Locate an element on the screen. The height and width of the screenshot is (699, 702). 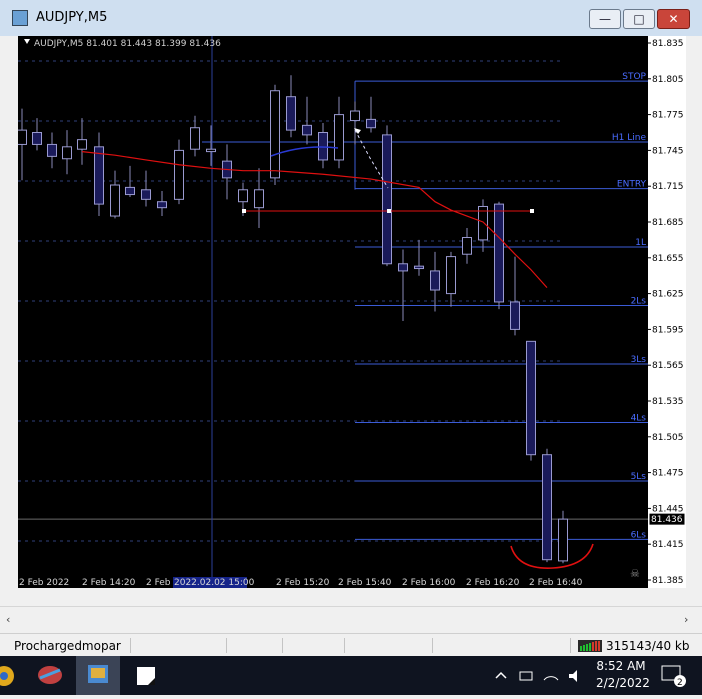
price-tick-label: 81.685 is located at coordinates (668, 223).